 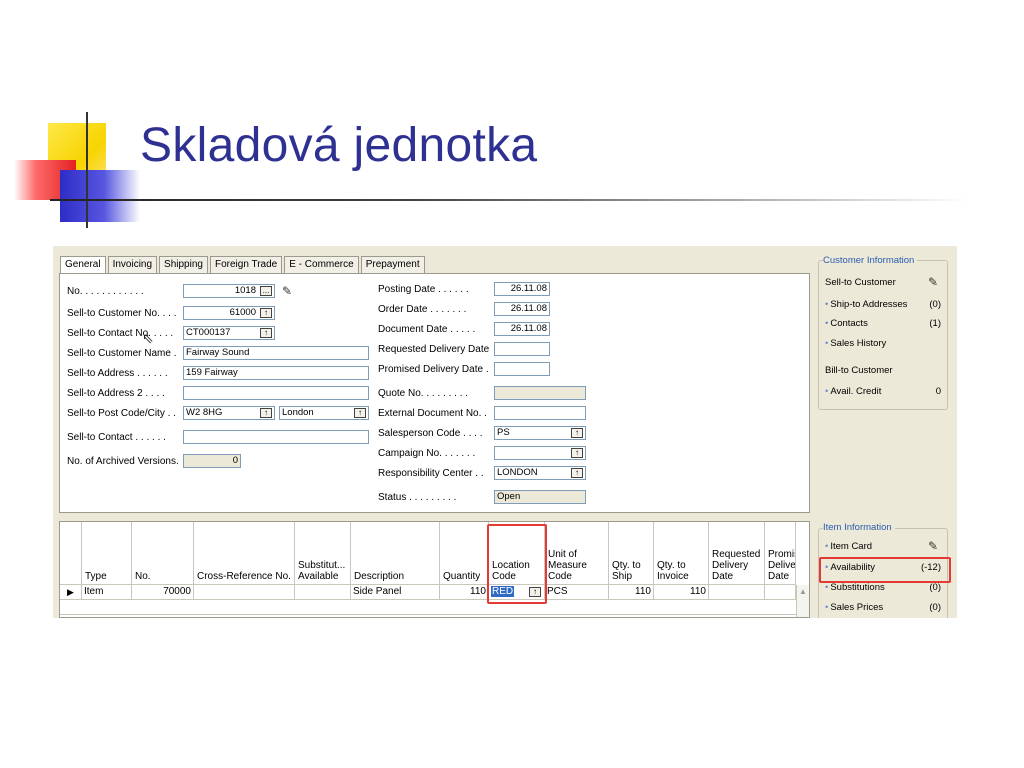 I want to click on sell-to-customer-label: Sell-to Customer, so click(x=860, y=282).